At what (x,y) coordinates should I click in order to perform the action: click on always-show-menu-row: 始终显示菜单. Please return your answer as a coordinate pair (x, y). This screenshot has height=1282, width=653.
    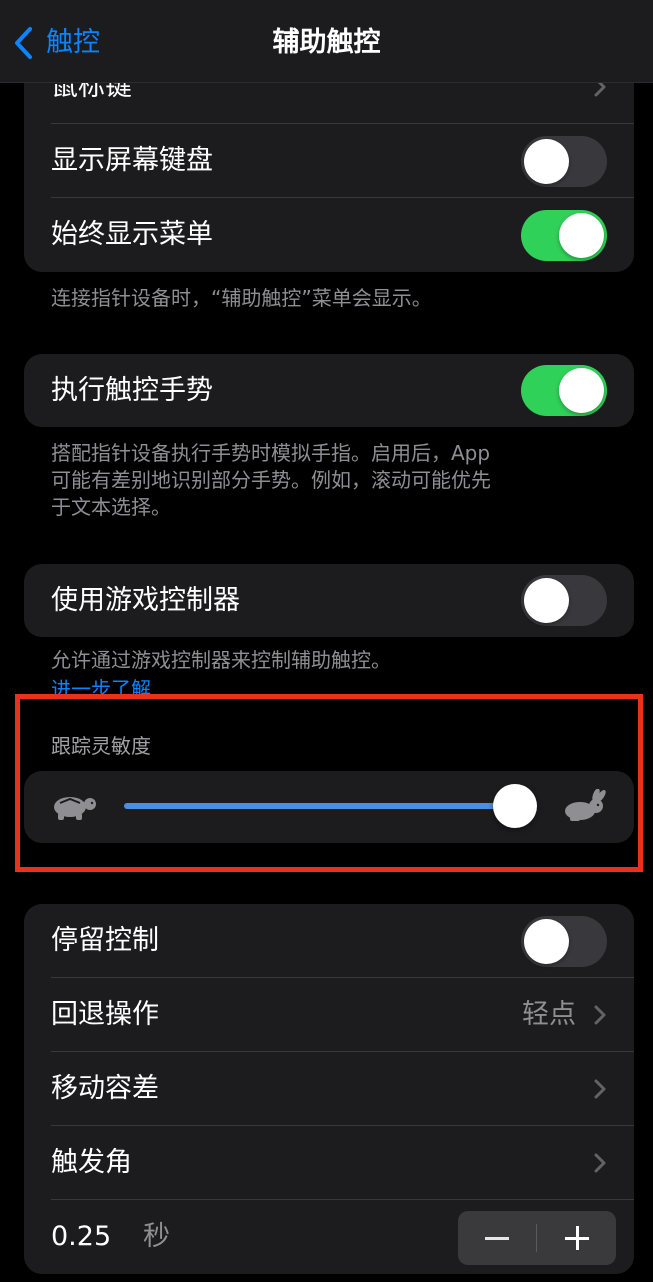
    Looking at the image, I should click on (329, 235).